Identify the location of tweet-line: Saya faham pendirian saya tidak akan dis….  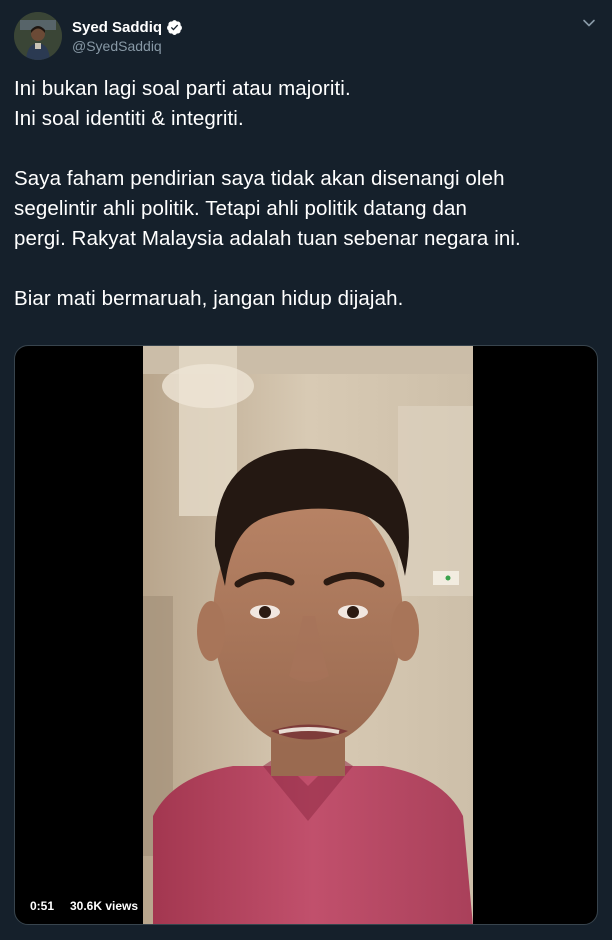
(259, 178).